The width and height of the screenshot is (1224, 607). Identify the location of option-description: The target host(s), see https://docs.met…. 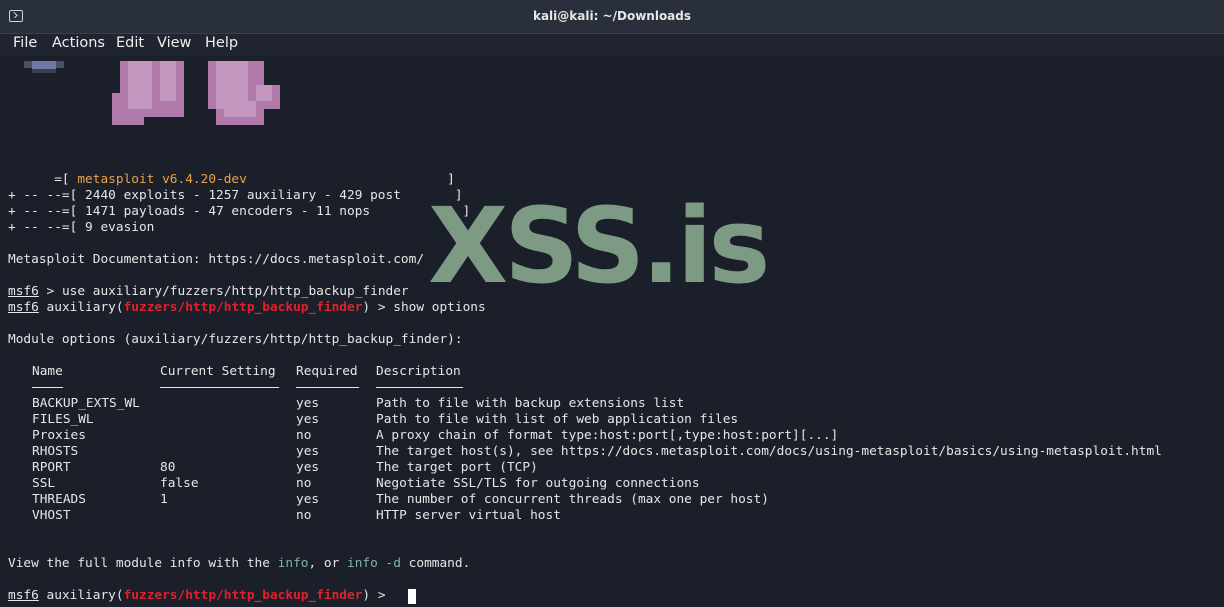
(769, 451).